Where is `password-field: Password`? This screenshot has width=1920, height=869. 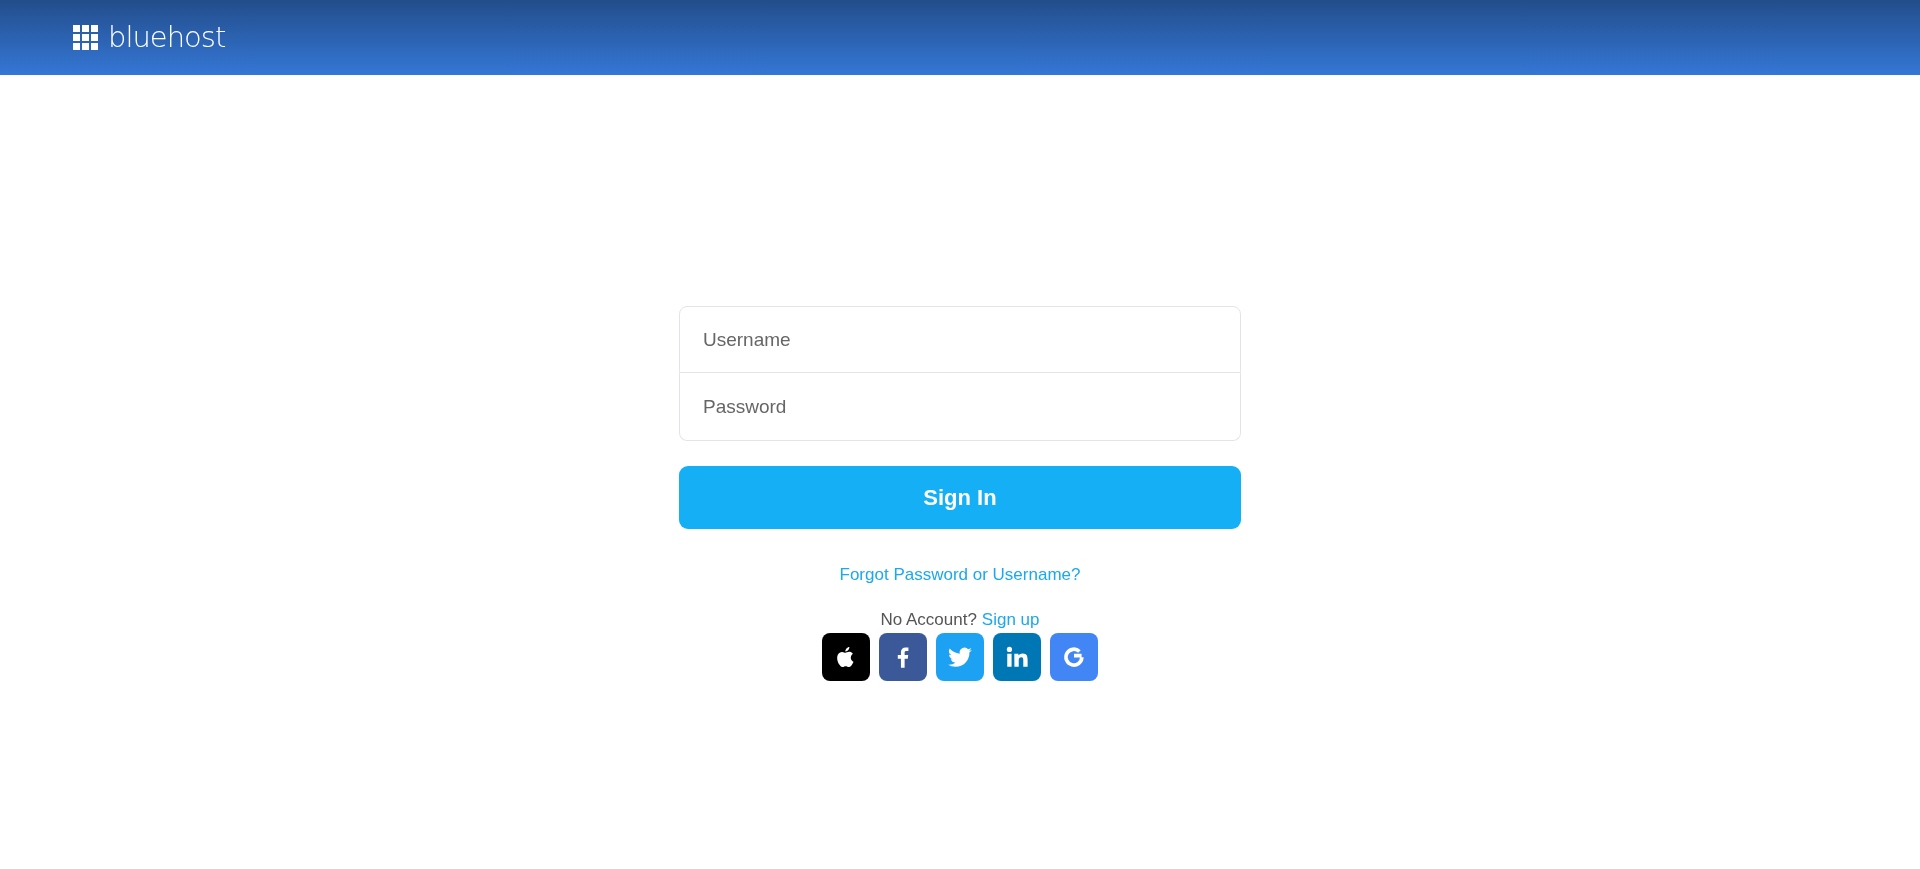
password-field: Password is located at coordinates (960, 407).